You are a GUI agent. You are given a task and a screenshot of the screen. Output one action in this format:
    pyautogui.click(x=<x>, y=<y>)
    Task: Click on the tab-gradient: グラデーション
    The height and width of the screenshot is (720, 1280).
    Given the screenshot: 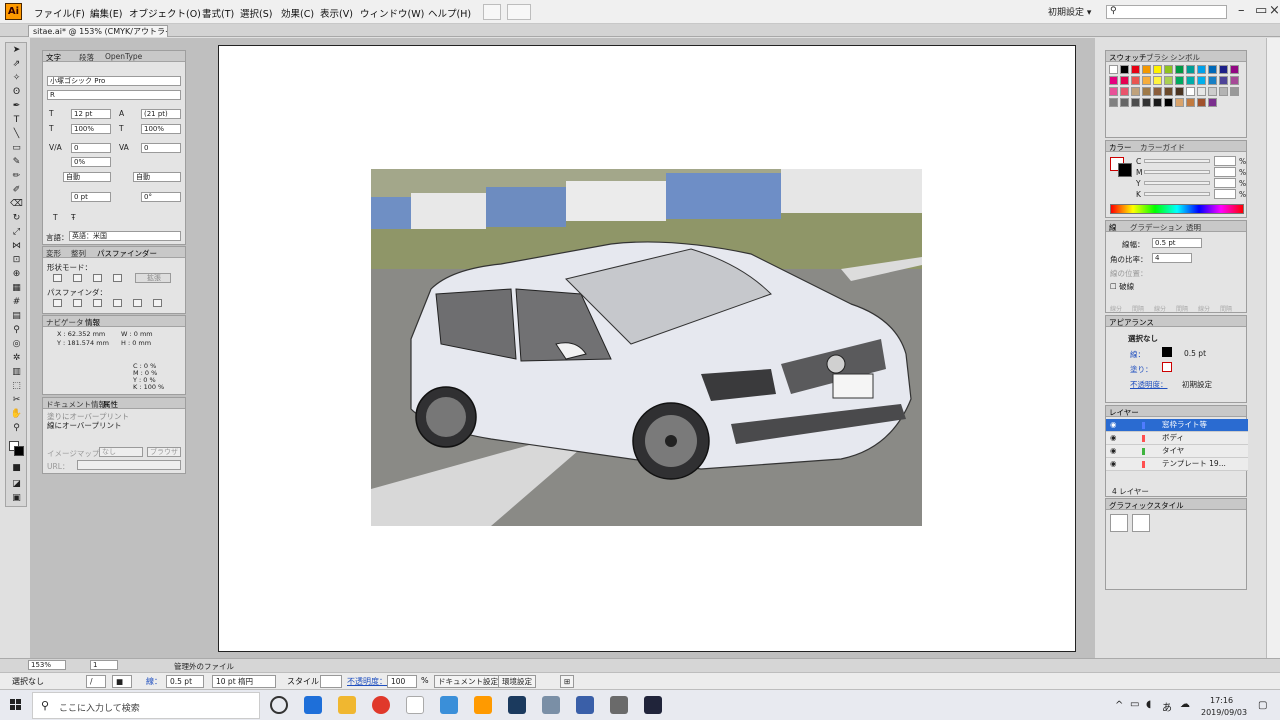 What is the action you would take?
    pyautogui.click(x=1156, y=227)
    